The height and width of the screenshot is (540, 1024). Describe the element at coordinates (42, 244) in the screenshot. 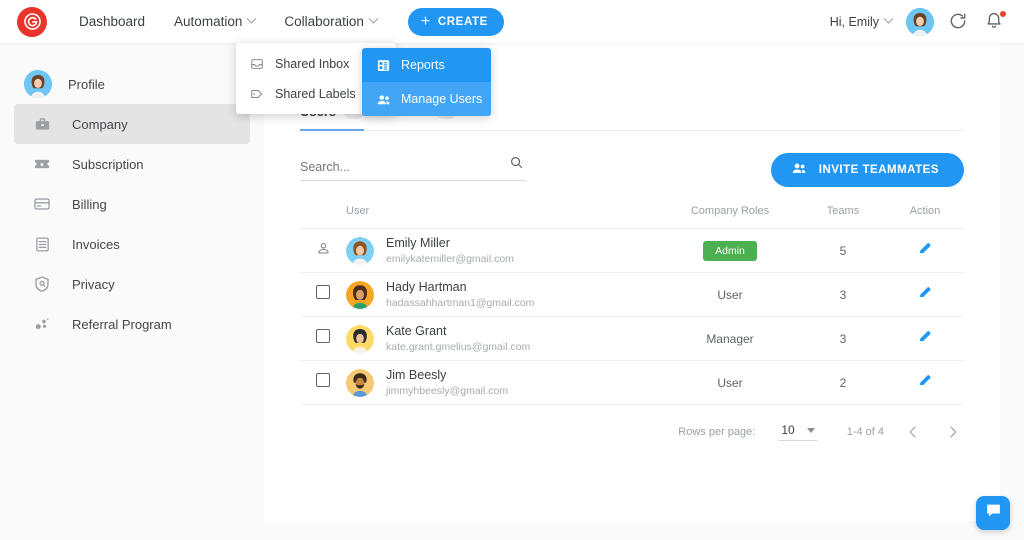

I see `document-lines-icon` at that location.